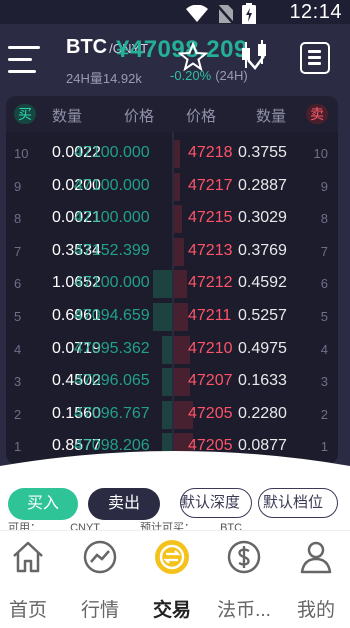 The width and height of the screenshot is (350, 628). I want to click on order-row: 4 0.0719 47095.362 47210 0.4975 4, so click(172, 350).